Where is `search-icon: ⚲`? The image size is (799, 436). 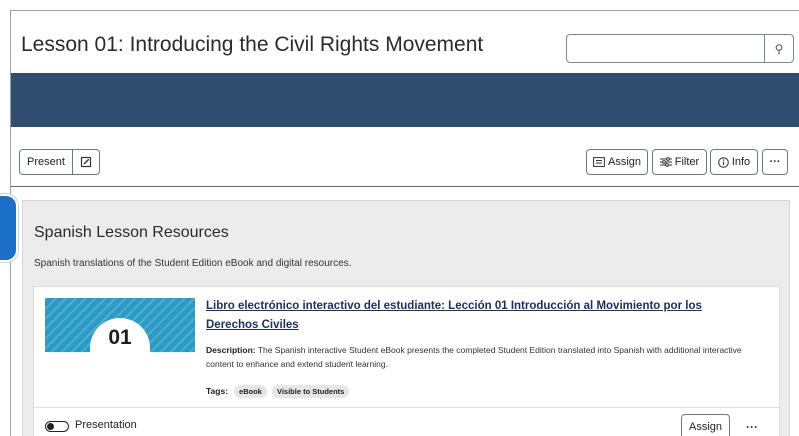
search-icon: ⚲ is located at coordinates (779, 48).